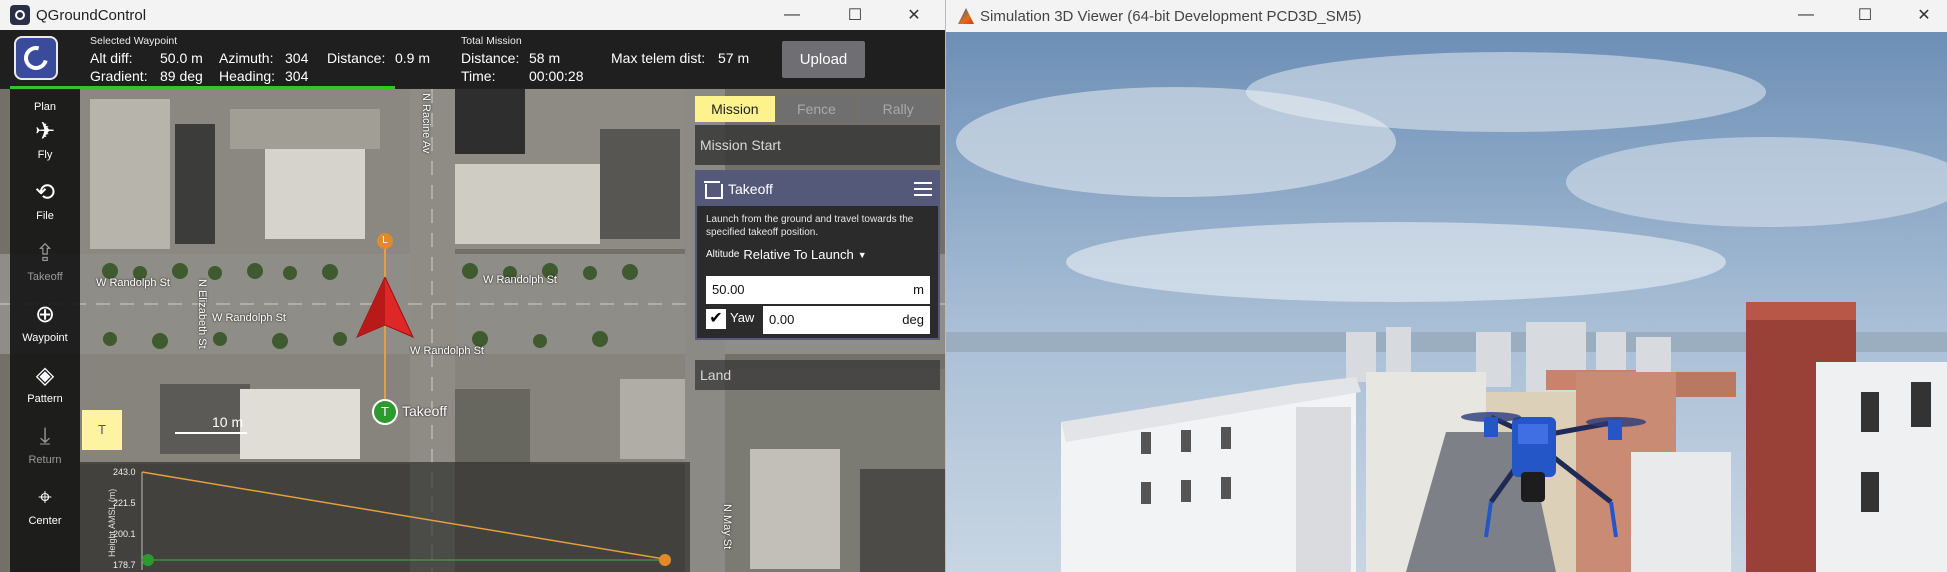 This screenshot has width=1947, height=572. What do you see at coordinates (727, 527) in the screenshot?
I see `street-label-may: N May St` at bounding box center [727, 527].